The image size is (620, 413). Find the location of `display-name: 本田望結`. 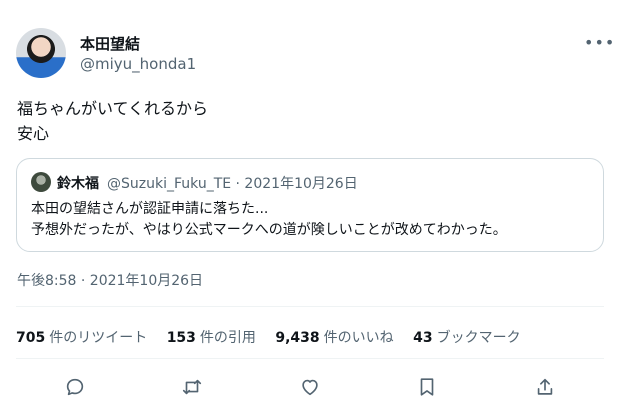

display-name: 本田望結 is located at coordinates (110, 43).